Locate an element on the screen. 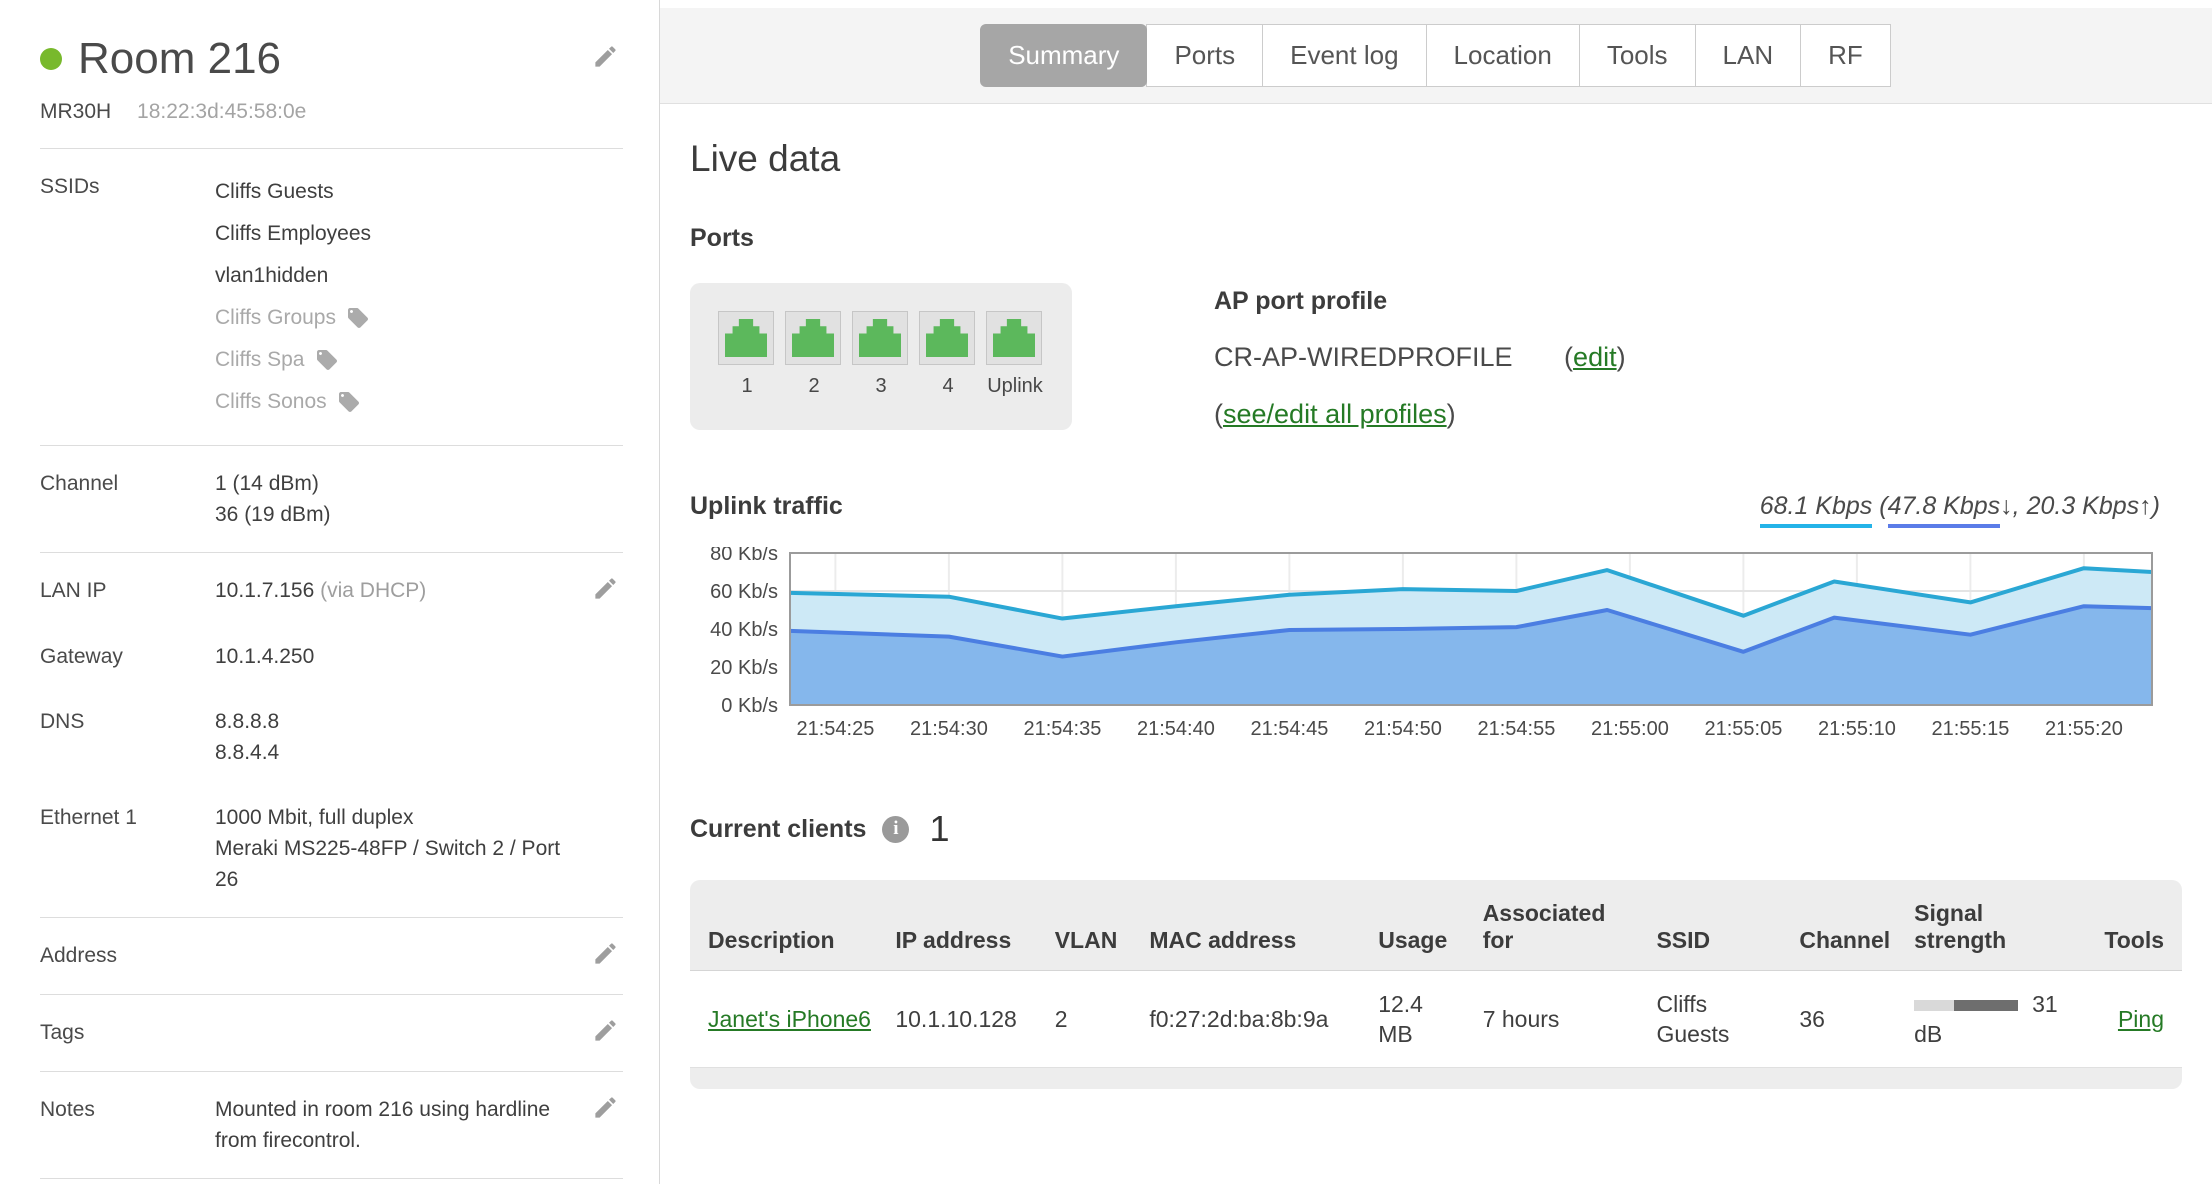  ssid-name: Cliffs Employees is located at coordinates (293, 233).